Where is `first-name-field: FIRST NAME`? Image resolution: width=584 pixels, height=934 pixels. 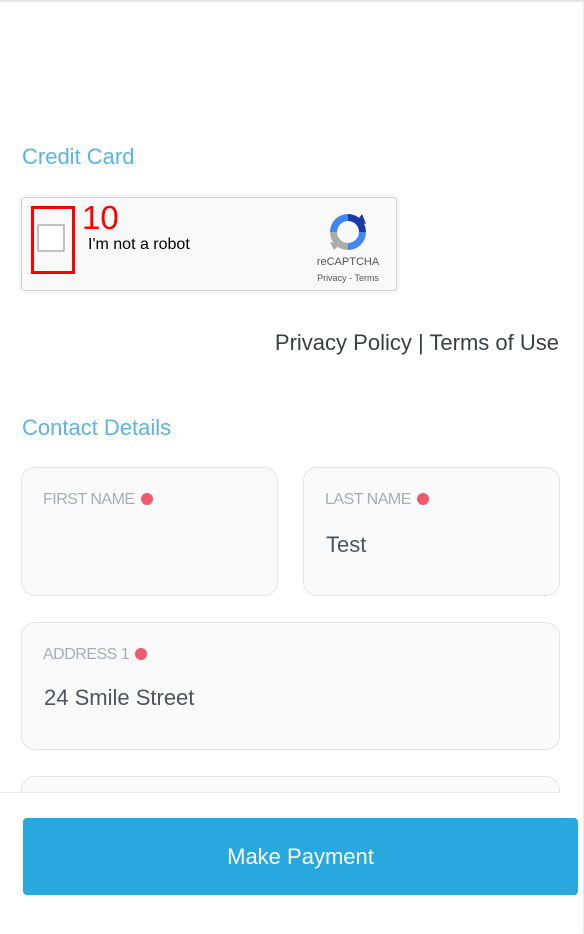 first-name-field: FIRST NAME is located at coordinates (149, 531).